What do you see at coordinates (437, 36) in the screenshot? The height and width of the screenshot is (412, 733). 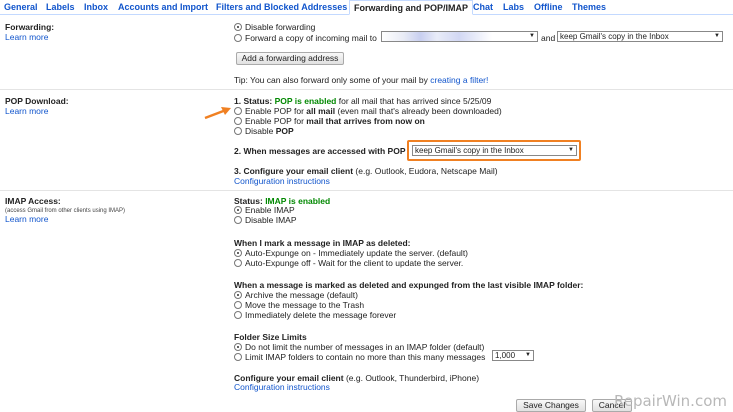 I see `redacted-email` at bounding box center [437, 36].